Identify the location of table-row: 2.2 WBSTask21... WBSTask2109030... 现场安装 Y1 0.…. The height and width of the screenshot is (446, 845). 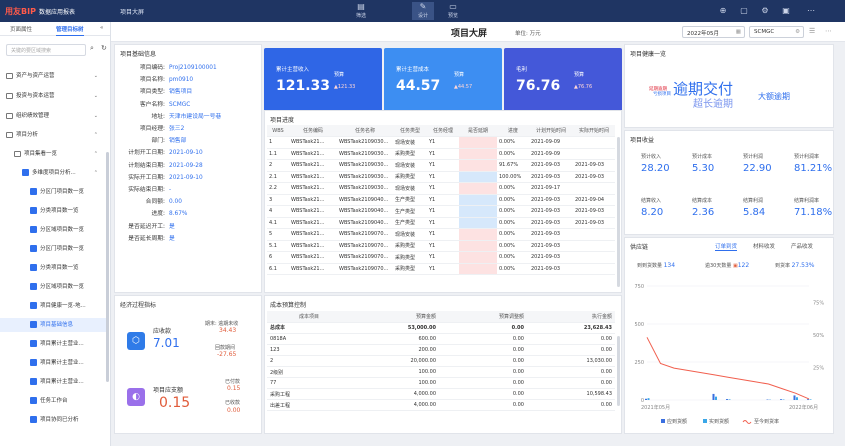
(441, 188).